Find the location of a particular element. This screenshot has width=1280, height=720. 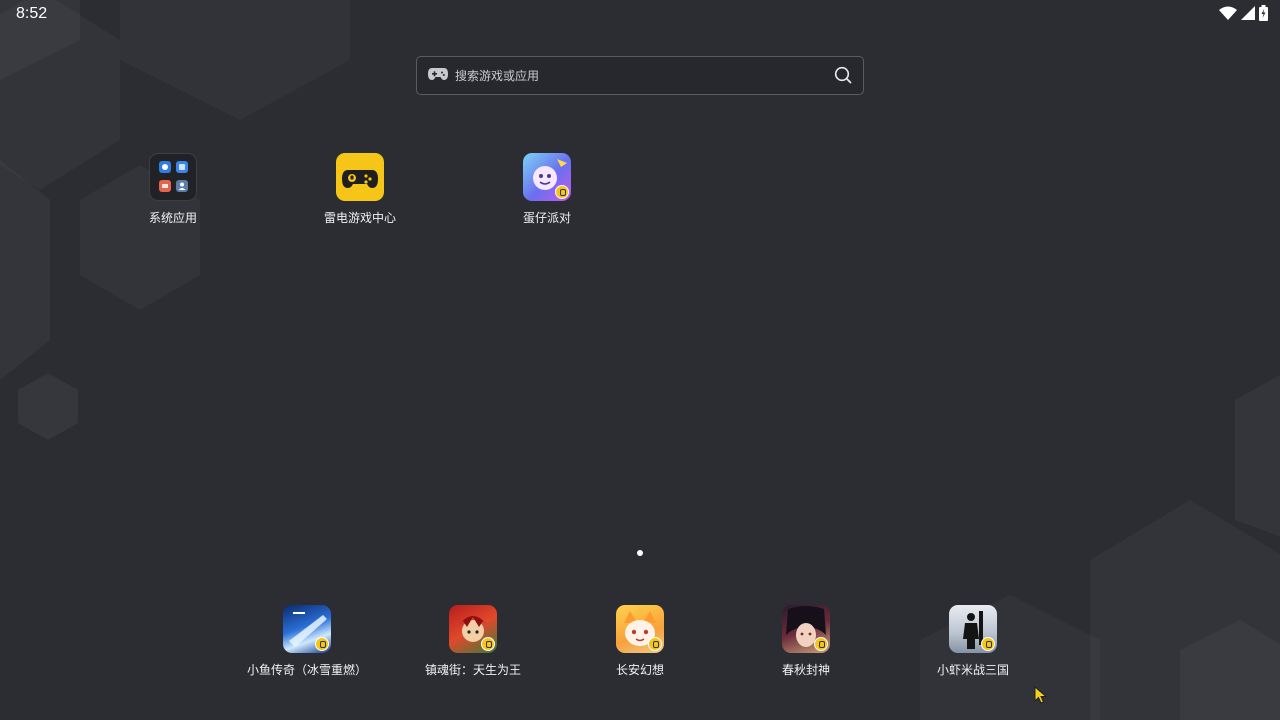

dock-app-fish-legend: 小鱼传奇（冰雪重燃） is located at coordinates (307, 641).